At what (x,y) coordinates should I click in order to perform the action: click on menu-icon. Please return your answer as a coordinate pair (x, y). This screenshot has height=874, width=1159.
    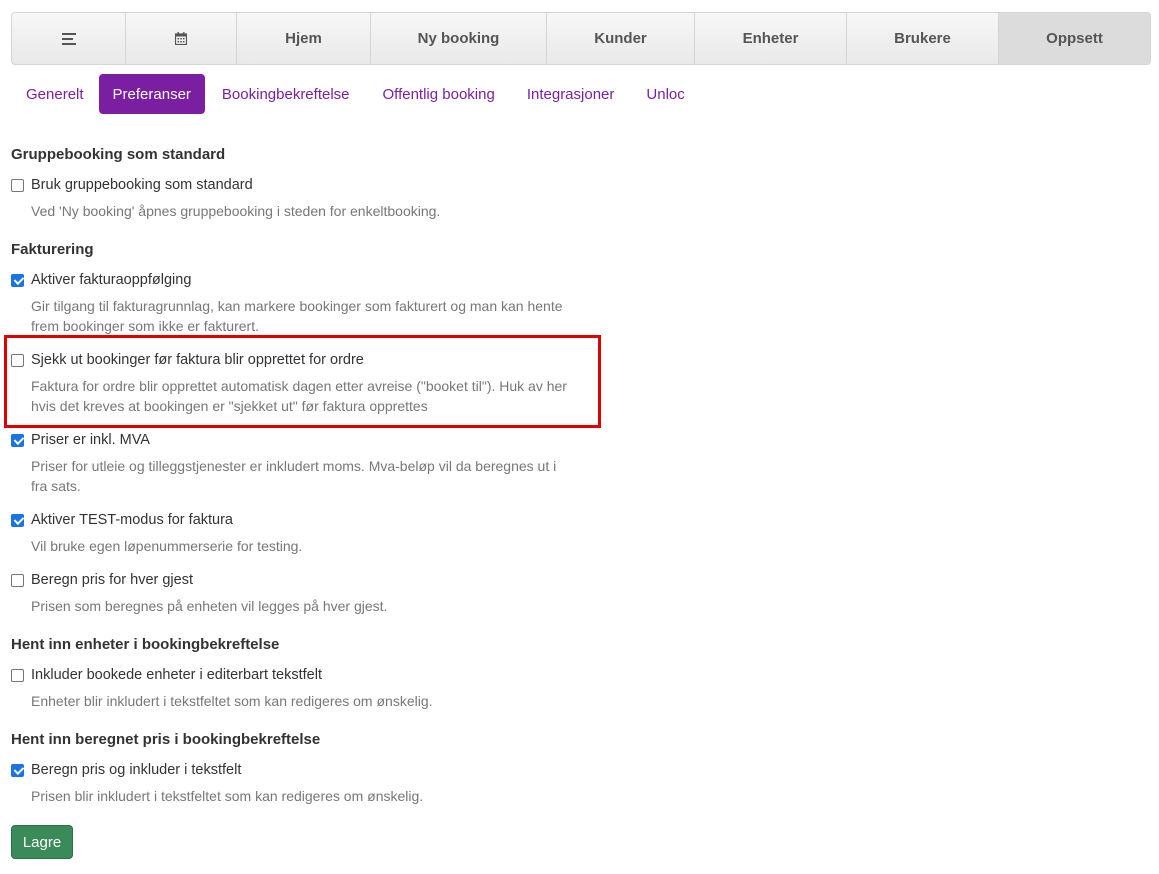
    Looking at the image, I should click on (68, 38).